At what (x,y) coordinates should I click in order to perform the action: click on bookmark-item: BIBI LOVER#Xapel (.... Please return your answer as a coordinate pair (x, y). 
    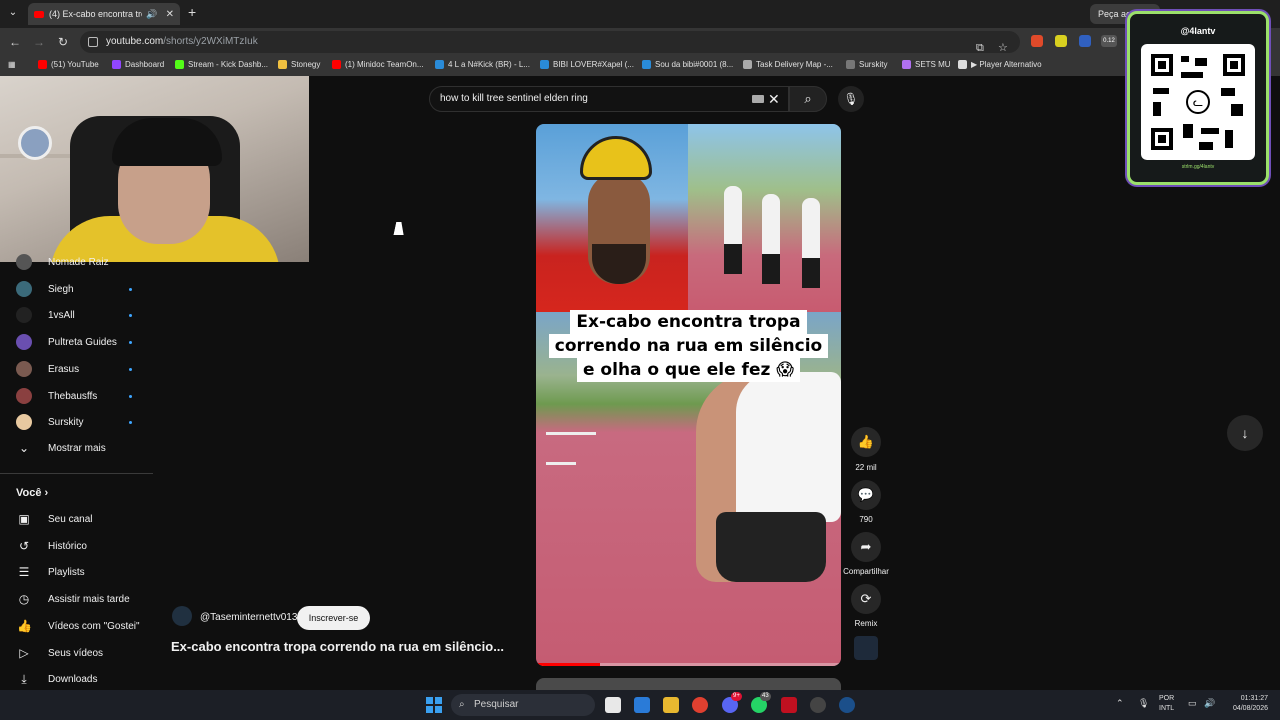
    Looking at the image, I should click on (587, 64).